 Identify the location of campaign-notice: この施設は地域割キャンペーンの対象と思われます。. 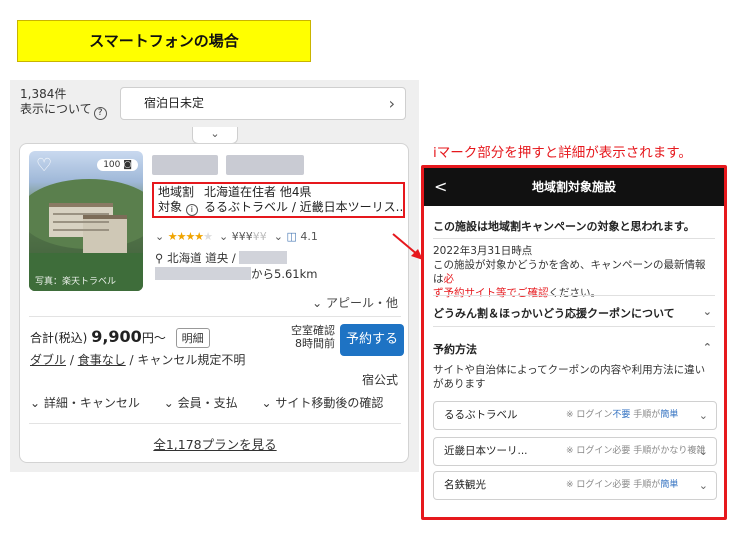
(564, 226).